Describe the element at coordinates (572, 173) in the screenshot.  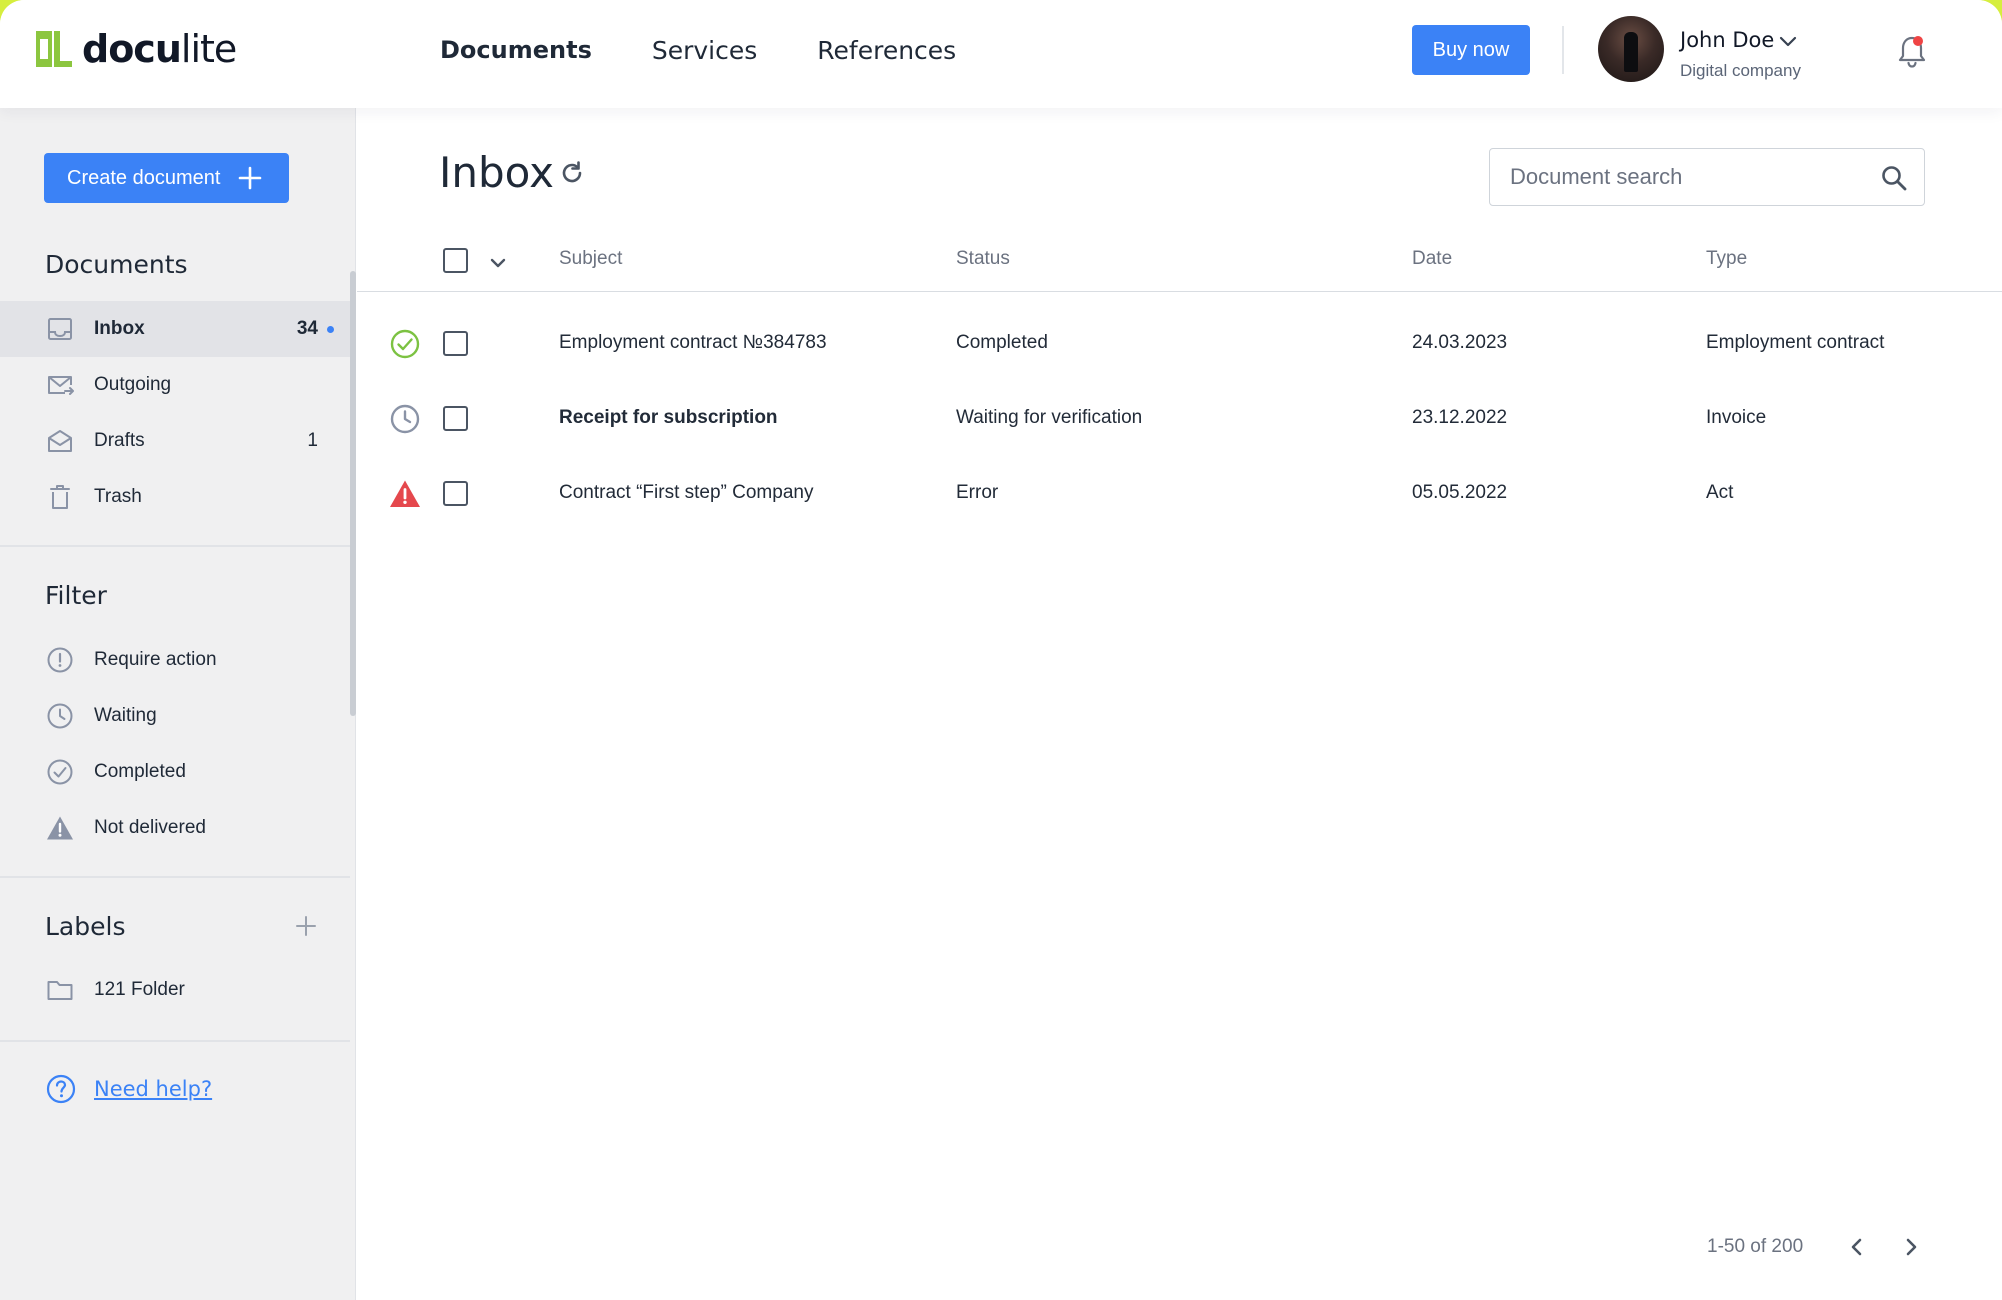
I see `refresh-icon` at that location.